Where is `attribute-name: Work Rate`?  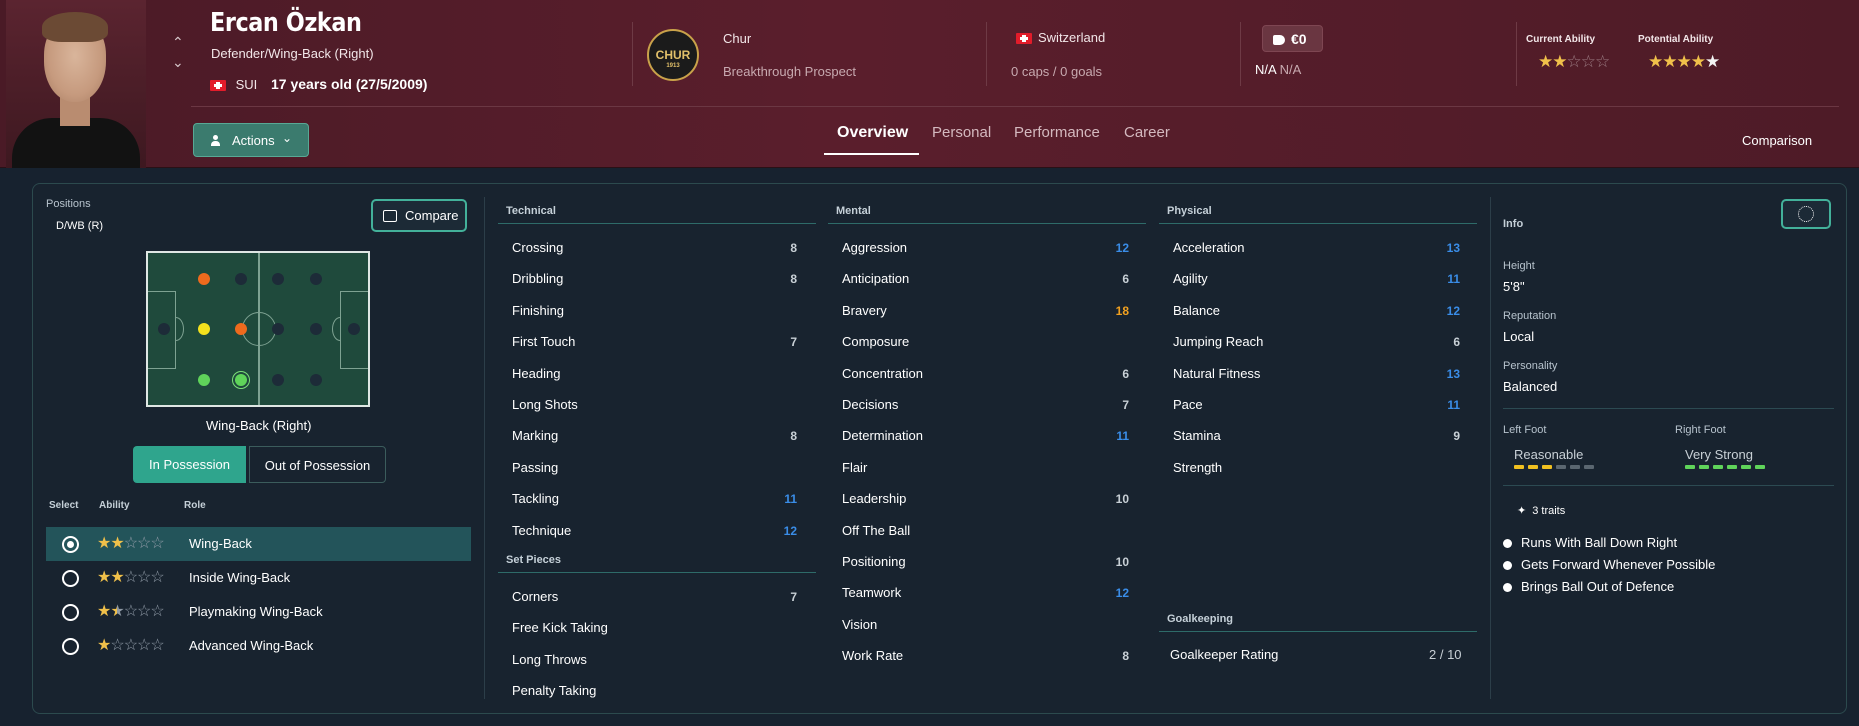
attribute-name: Work Rate is located at coordinates (873, 656).